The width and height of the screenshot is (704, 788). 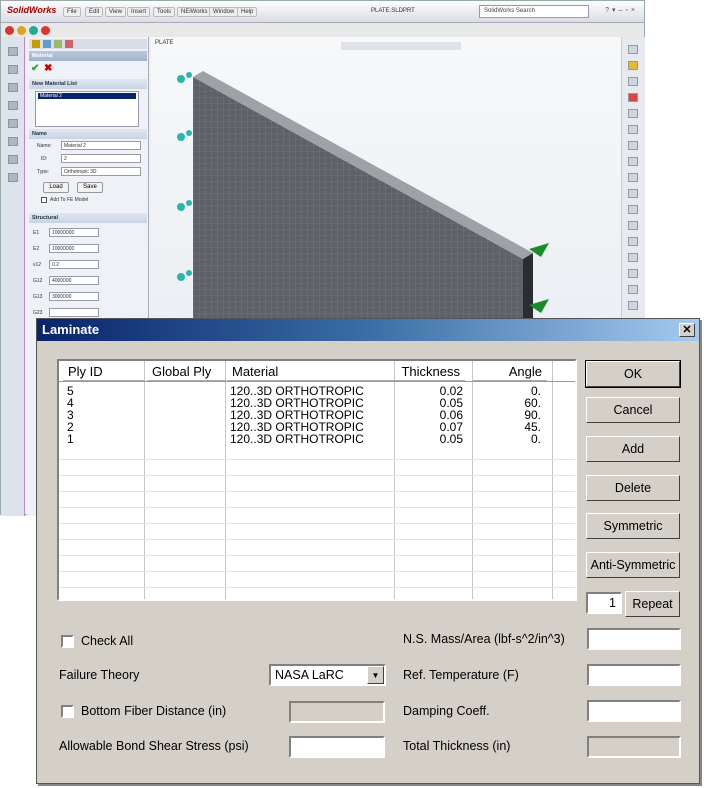 I want to click on total-thickness-input, so click(x=634, y=747).